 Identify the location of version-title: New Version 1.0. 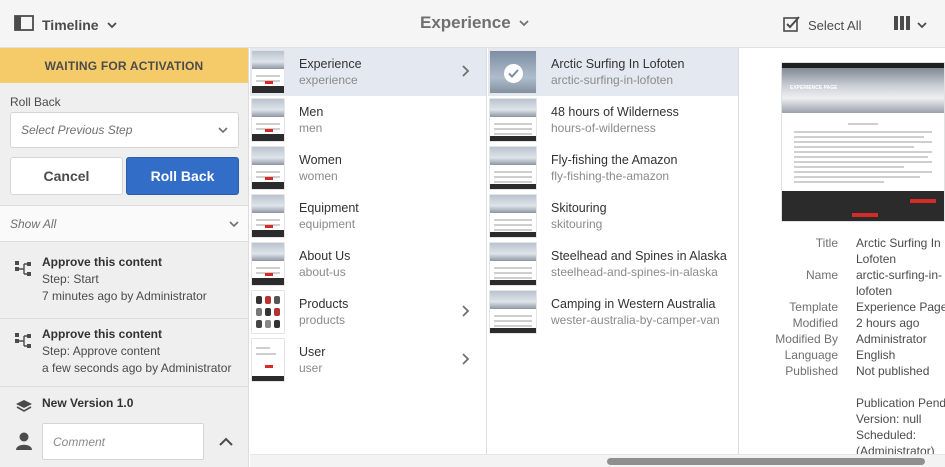
(88, 403).